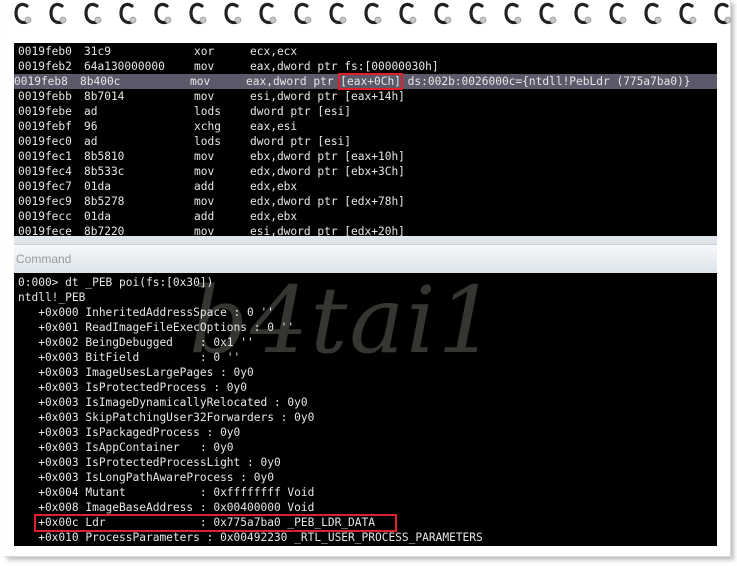  I want to click on disasm-address: 0019febb, so click(45, 96).